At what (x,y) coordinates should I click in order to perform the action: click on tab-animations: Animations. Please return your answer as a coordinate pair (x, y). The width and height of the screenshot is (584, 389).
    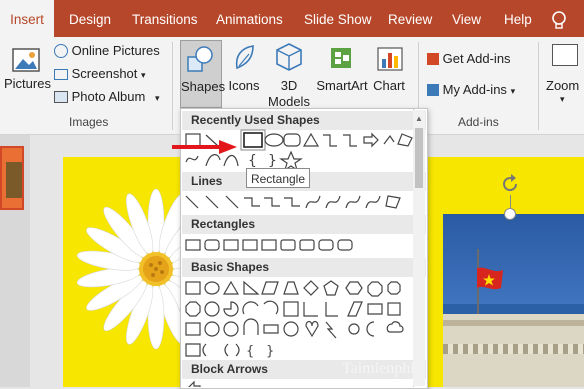
    Looking at the image, I should click on (249, 18).